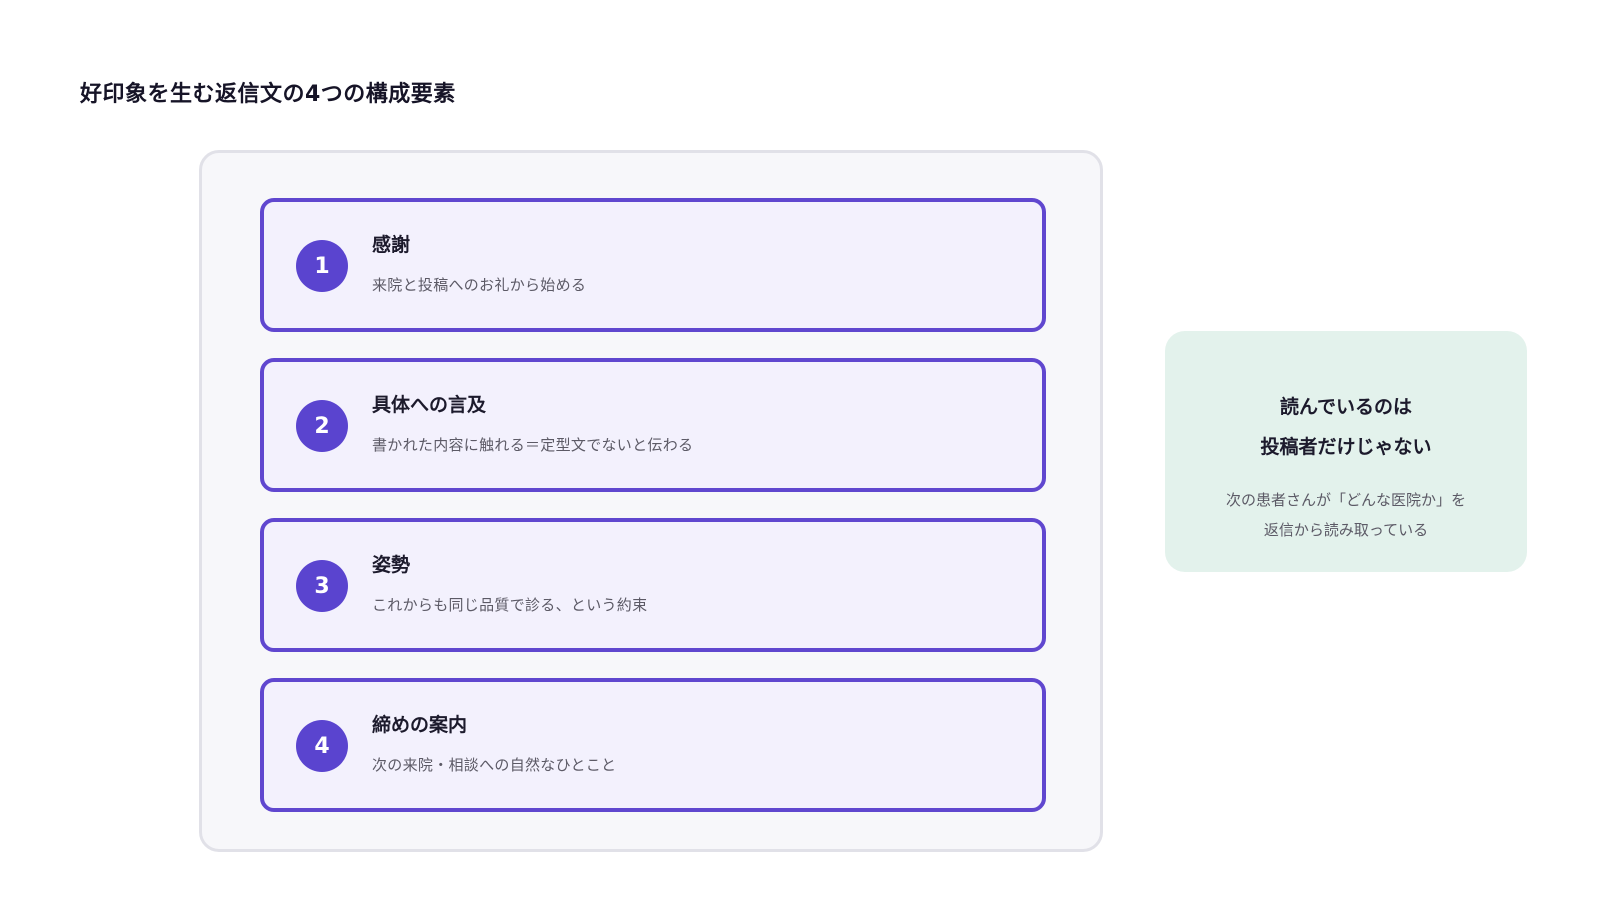  I want to click on note-body: 次の患者さんが「どんな医院か」を 返信から読み取っている, so click(1346, 515).